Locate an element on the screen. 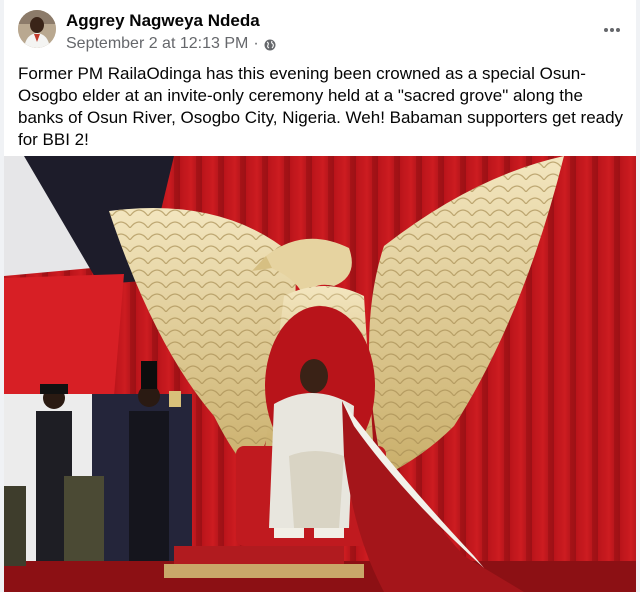 Image resolution: width=640 pixels, height=592 pixels. globe-icon is located at coordinates (270, 44).